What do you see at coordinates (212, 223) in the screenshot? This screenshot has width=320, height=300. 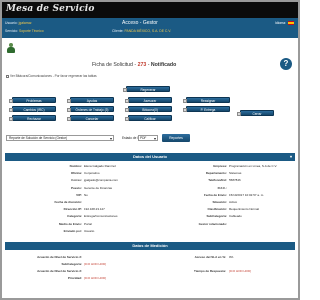 I see `user-right-label: Gestor relacionado:` at bounding box center [212, 223].